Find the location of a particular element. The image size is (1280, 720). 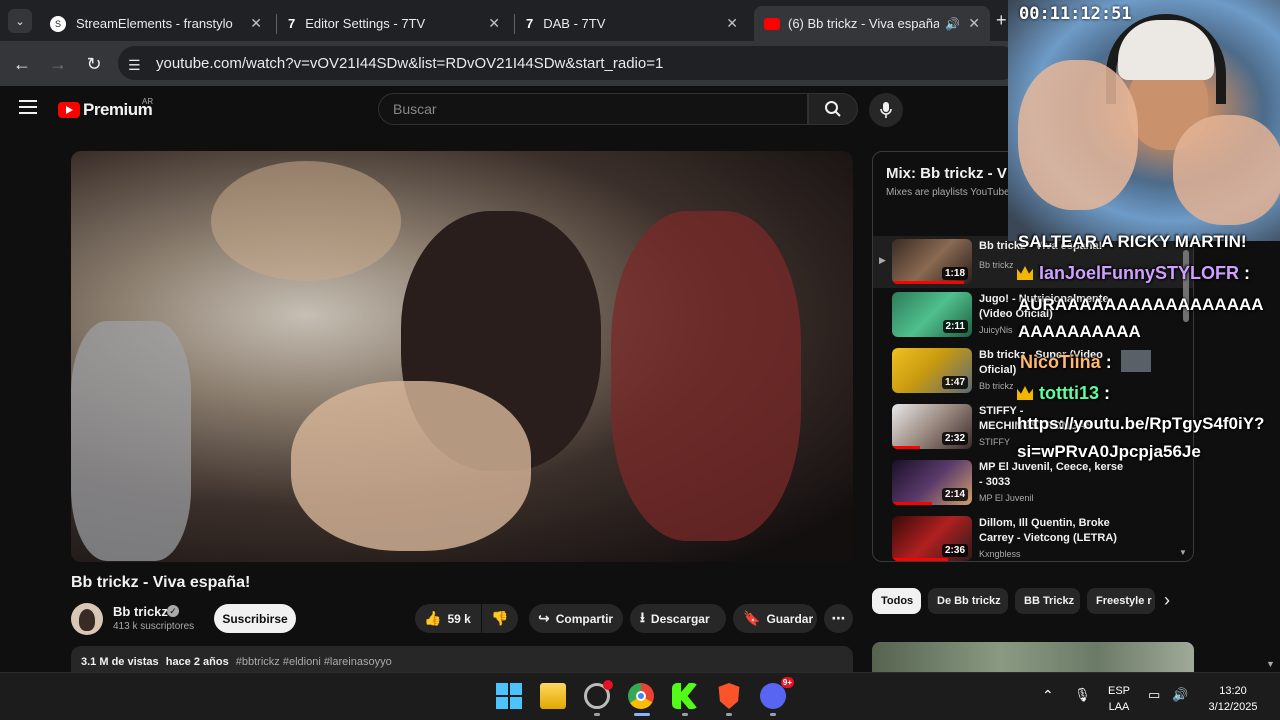

channel-name: Bb trickz is located at coordinates (140, 611).